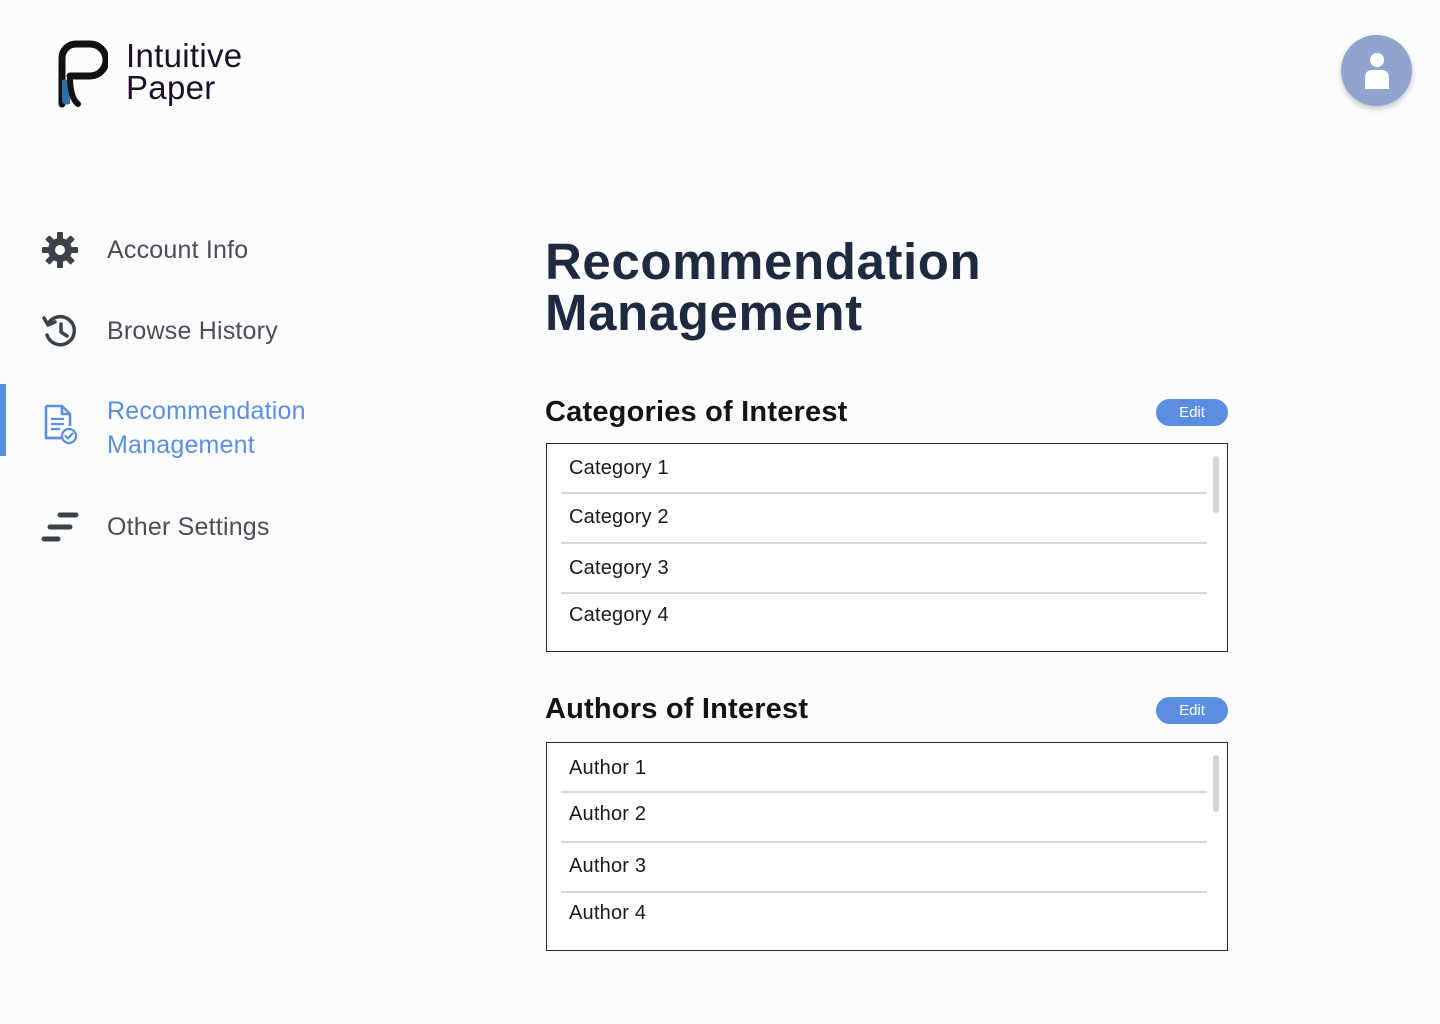 This screenshot has width=1440, height=1024. Describe the element at coordinates (608, 913) in the screenshot. I see `list-item-label: Author 4` at that location.